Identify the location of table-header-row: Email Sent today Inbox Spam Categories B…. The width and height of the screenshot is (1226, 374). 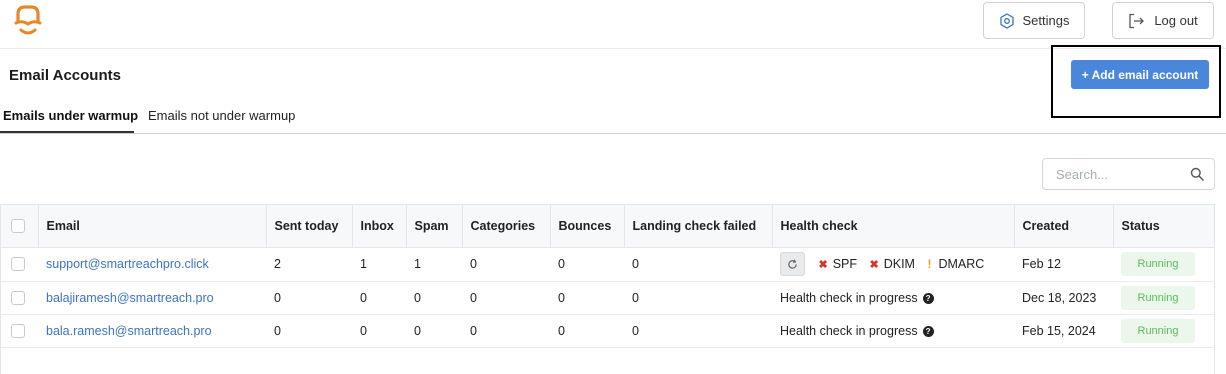
(607, 226).